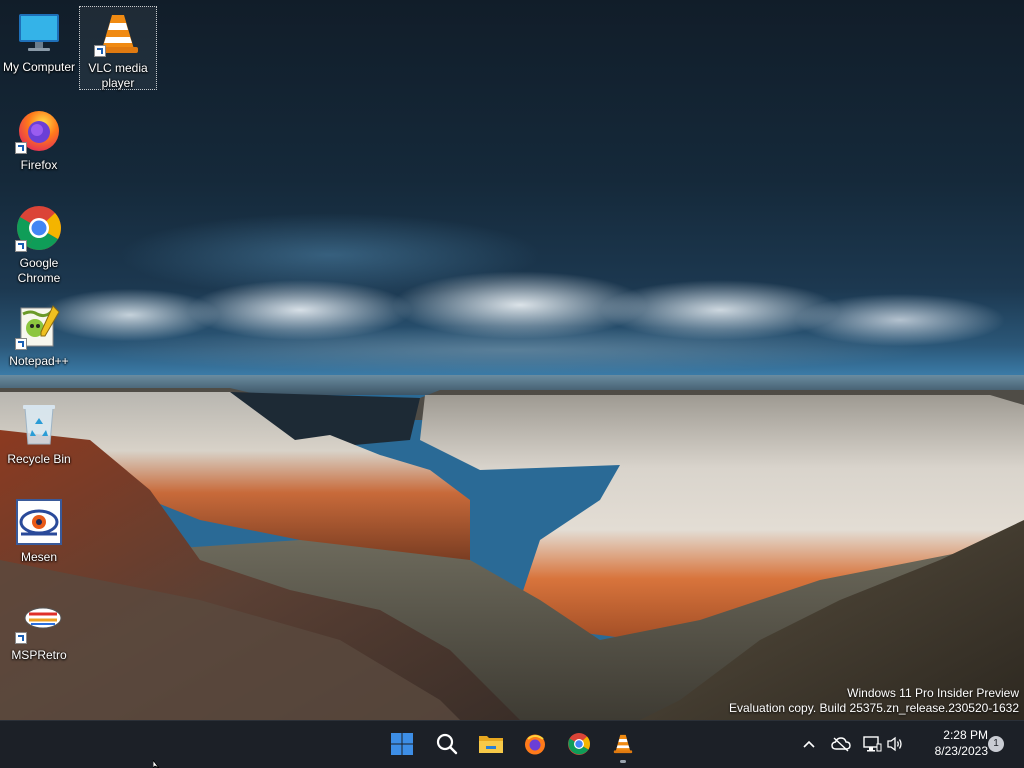 Image resolution: width=1024 pixels, height=768 pixels. I want to click on show-hidden-icons-button, so click(809, 744).